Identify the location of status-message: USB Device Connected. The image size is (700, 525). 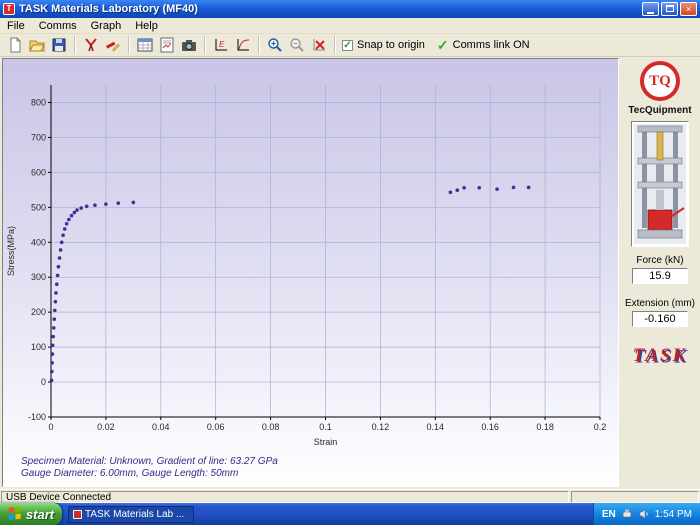
(285, 497).